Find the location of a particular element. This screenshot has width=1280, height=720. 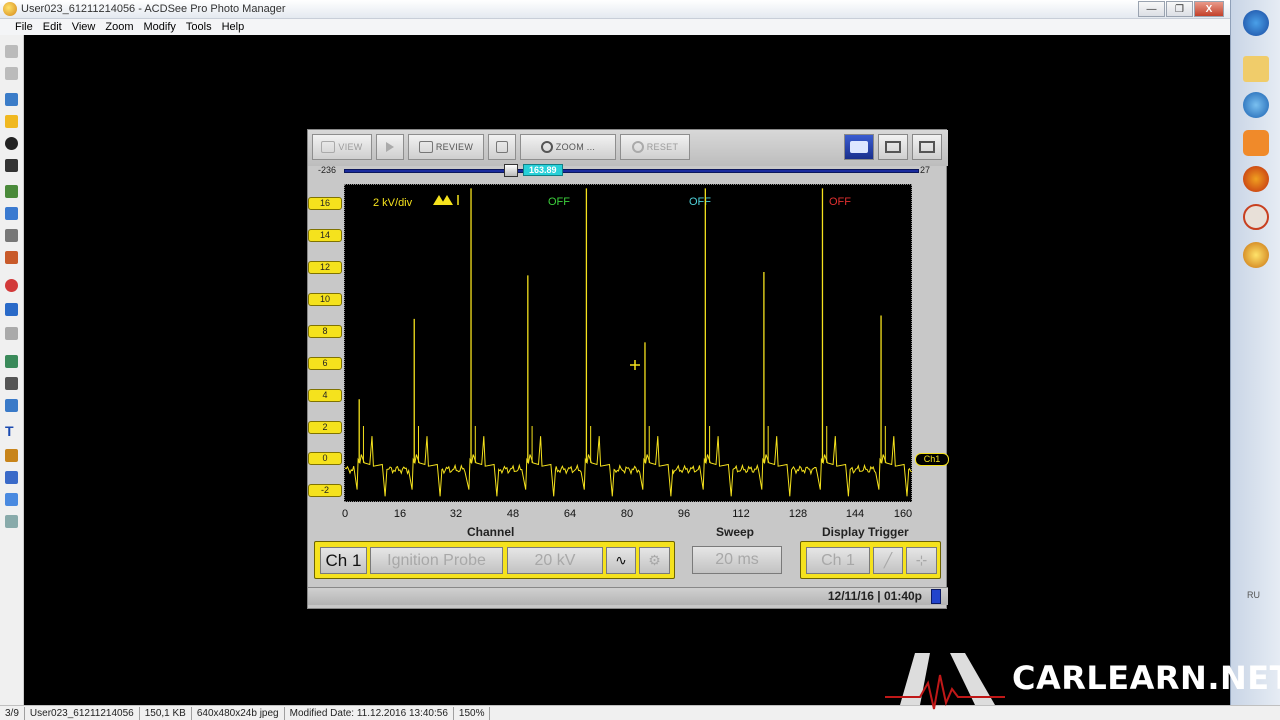

explorer-icon is located at coordinates (1256, 69).